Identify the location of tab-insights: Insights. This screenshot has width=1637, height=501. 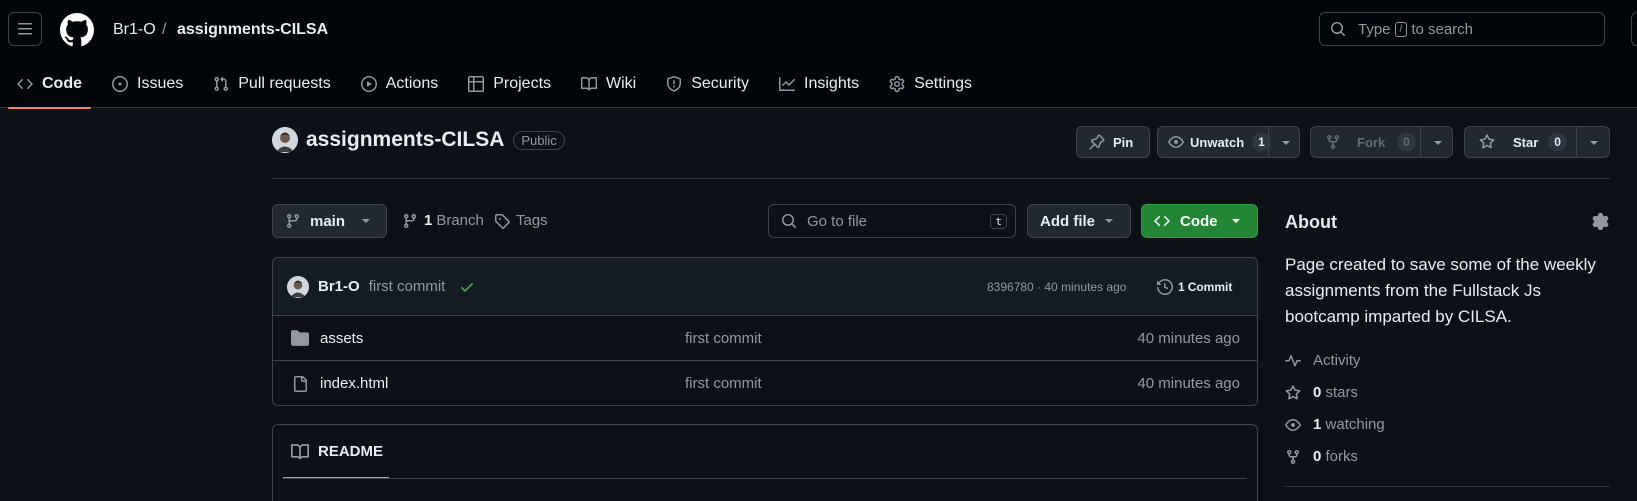
(819, 84).